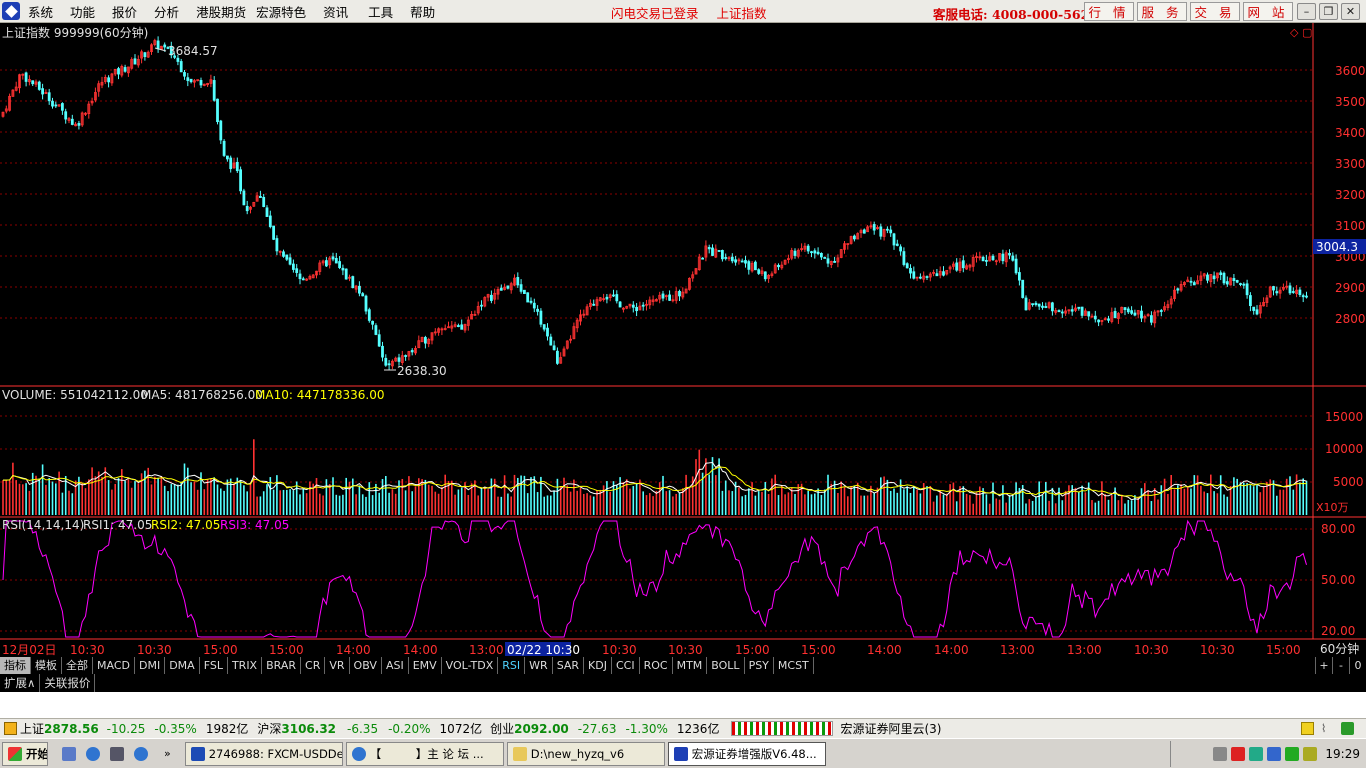  What do you see at coordinates (126, 728) in the screenshot?
I see `sh-change: -10.25` at bounding box center [126, 728].